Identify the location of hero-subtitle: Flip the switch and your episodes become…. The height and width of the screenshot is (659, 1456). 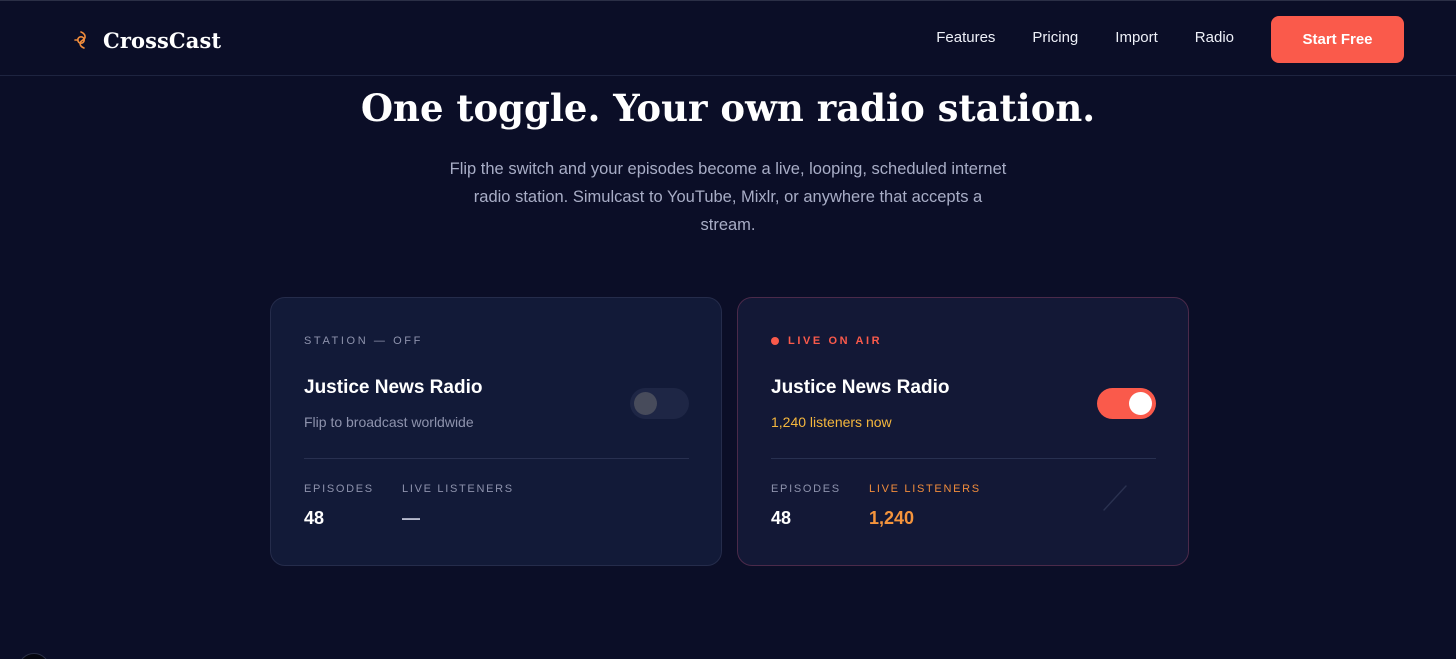
(728, 197).